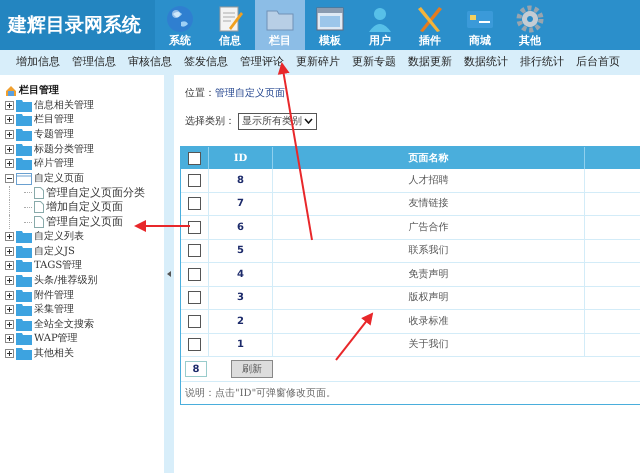 This screenshot has height=473, width=640. I want to click on table-cell-text: 联系我们, so click(428, 251).